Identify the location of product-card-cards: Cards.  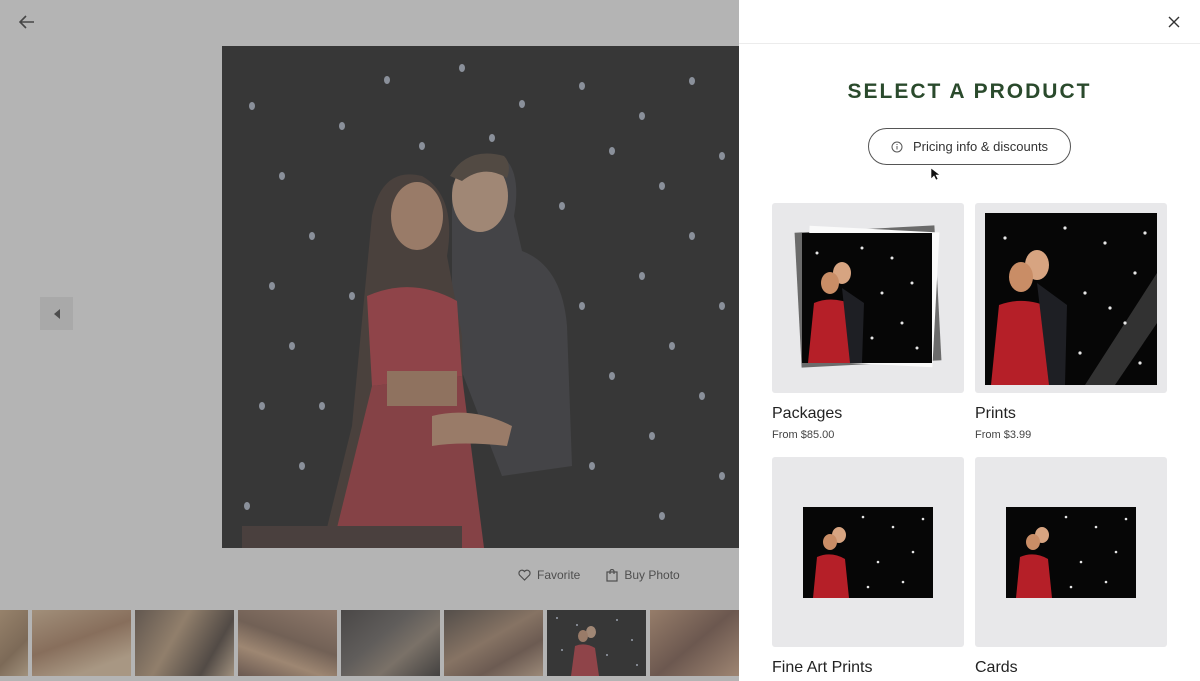
(1071, 567).